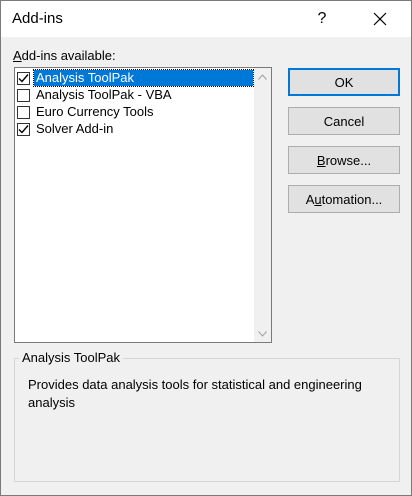 The height and width of the screenshot is (496, 412). I want to click on chevron-down-icon, so click(262, 333).